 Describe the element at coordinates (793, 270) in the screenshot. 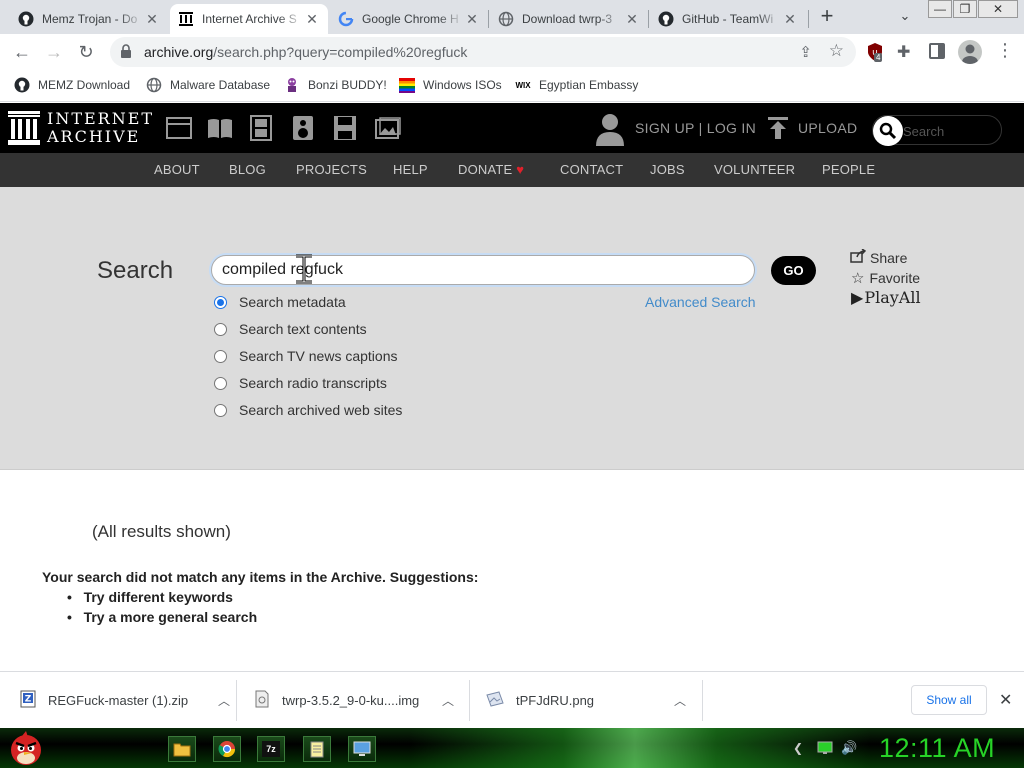

I see `go-button: GO` at that location.